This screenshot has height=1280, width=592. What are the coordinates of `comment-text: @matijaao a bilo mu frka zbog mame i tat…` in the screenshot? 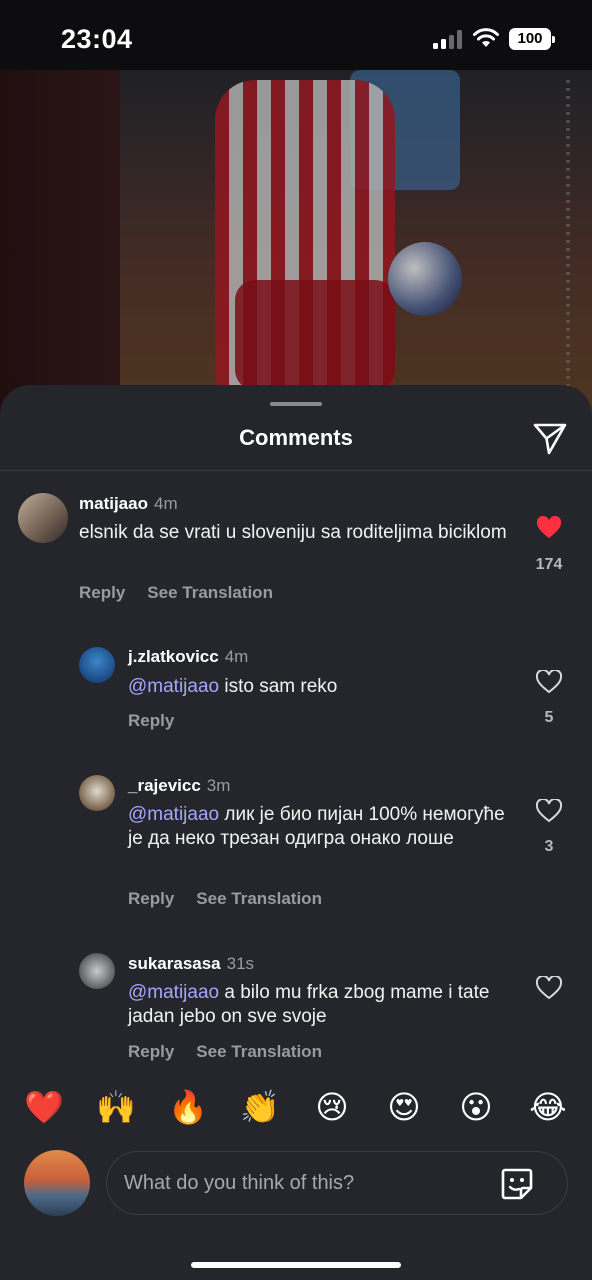 It's located at (309, 1004).